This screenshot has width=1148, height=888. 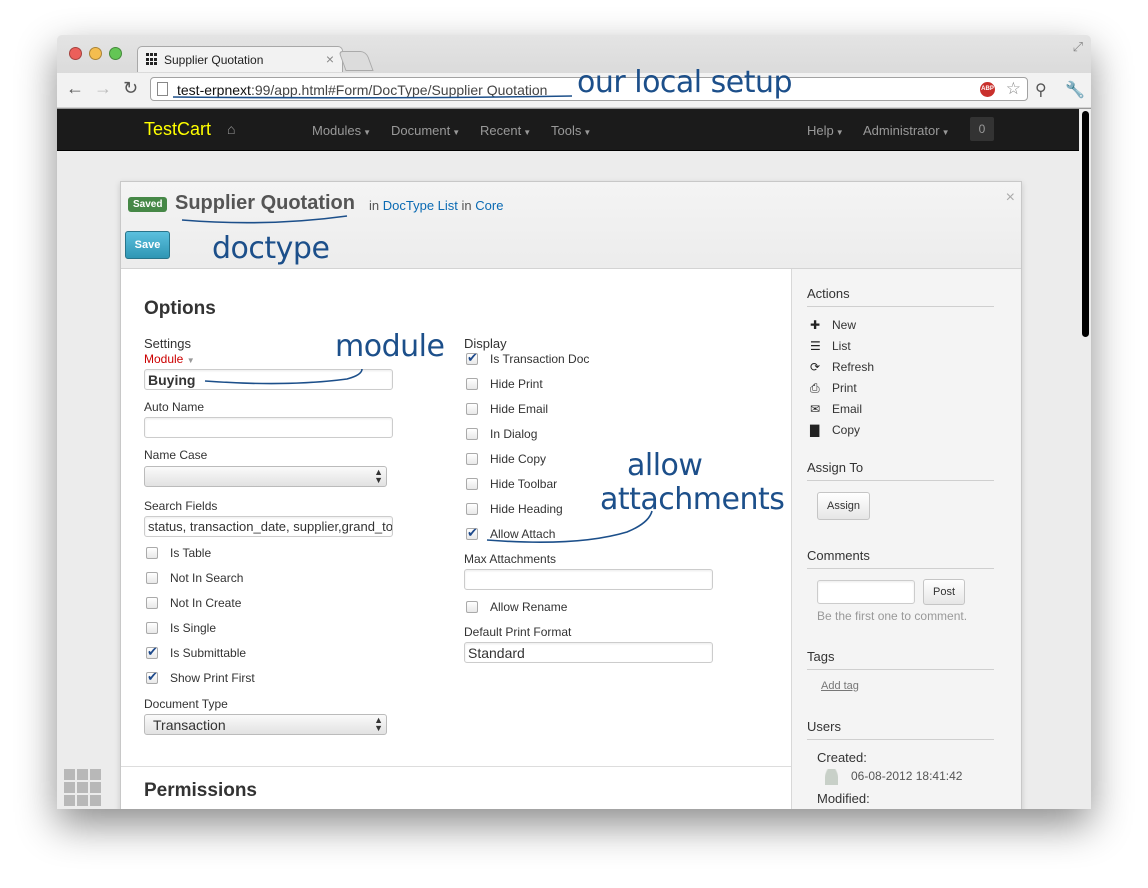 I want to click on bookmark-star-icon: ☆, so click(x=1013, y=89).